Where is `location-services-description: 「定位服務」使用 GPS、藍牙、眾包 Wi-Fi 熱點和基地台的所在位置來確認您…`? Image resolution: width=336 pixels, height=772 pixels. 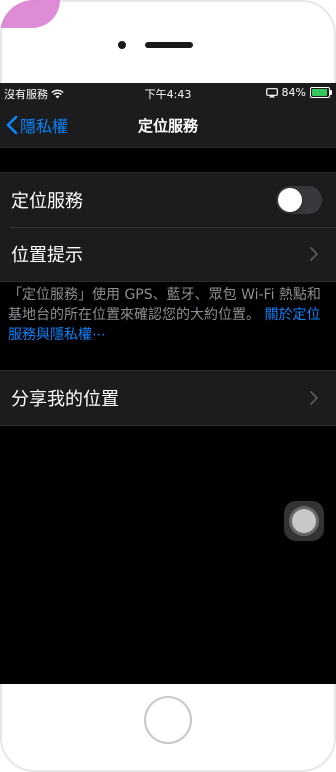
location-services-description: 「定位服務」使用 GPS、藍牙、眾包 Wi-Fi 熱點和基地台的所在位置來確認您… is located at coordinates (167, 315).